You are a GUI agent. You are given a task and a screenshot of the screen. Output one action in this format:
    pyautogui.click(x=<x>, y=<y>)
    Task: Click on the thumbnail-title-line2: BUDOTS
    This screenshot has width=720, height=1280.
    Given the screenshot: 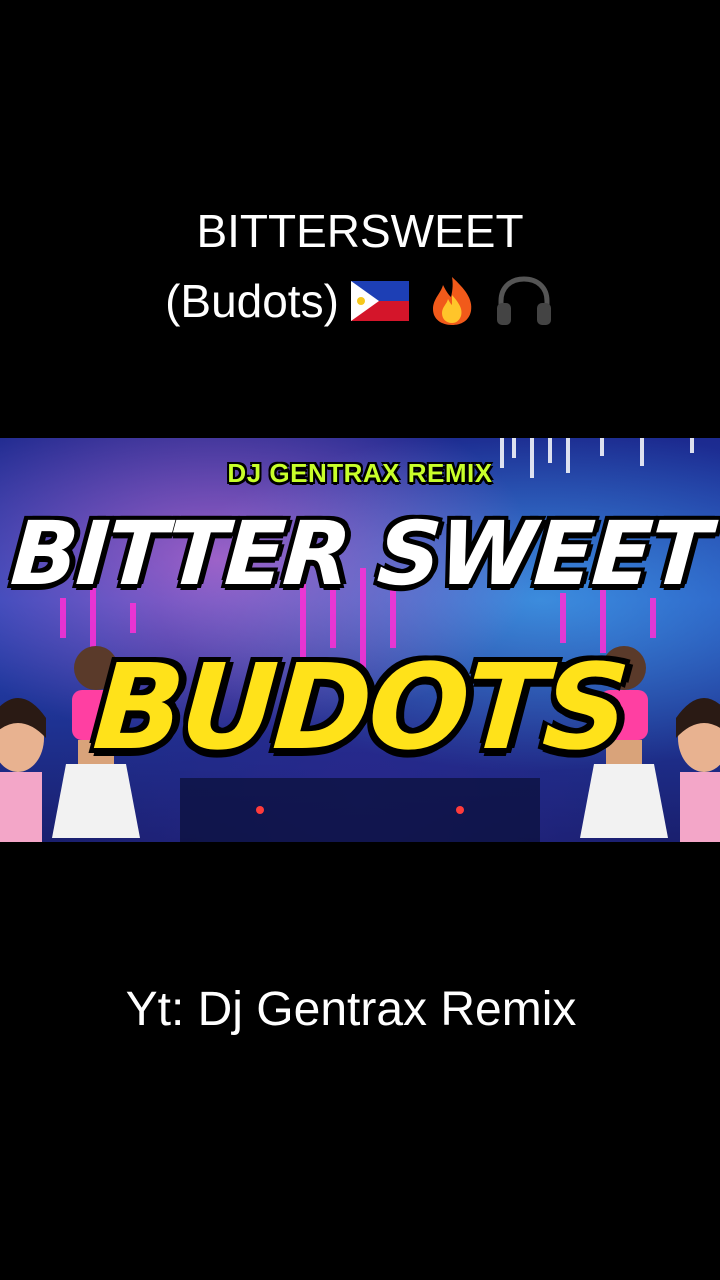 What is the action you would take?
    pyautogui.click(x=360, y=707)
    